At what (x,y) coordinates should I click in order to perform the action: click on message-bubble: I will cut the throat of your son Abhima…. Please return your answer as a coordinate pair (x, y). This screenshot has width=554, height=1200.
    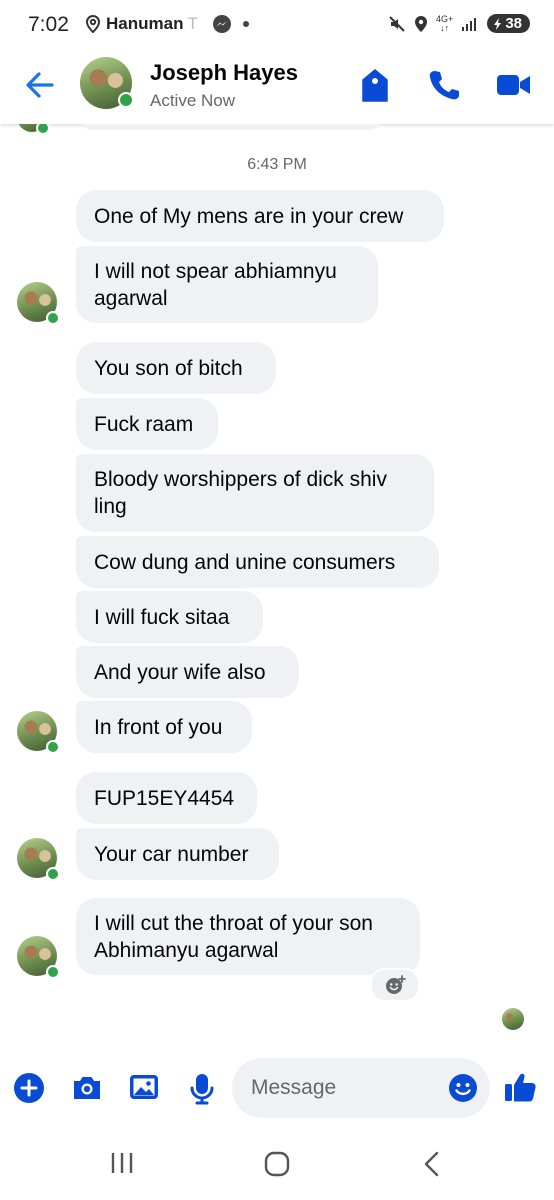
    Looking at the image, I should click on (248, 936).